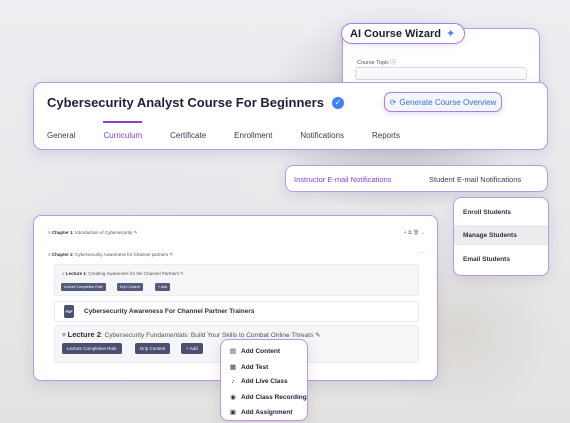 The width and height of the screenshot is (570, 423). I want to click on tab-general: General, so click(61, 135).